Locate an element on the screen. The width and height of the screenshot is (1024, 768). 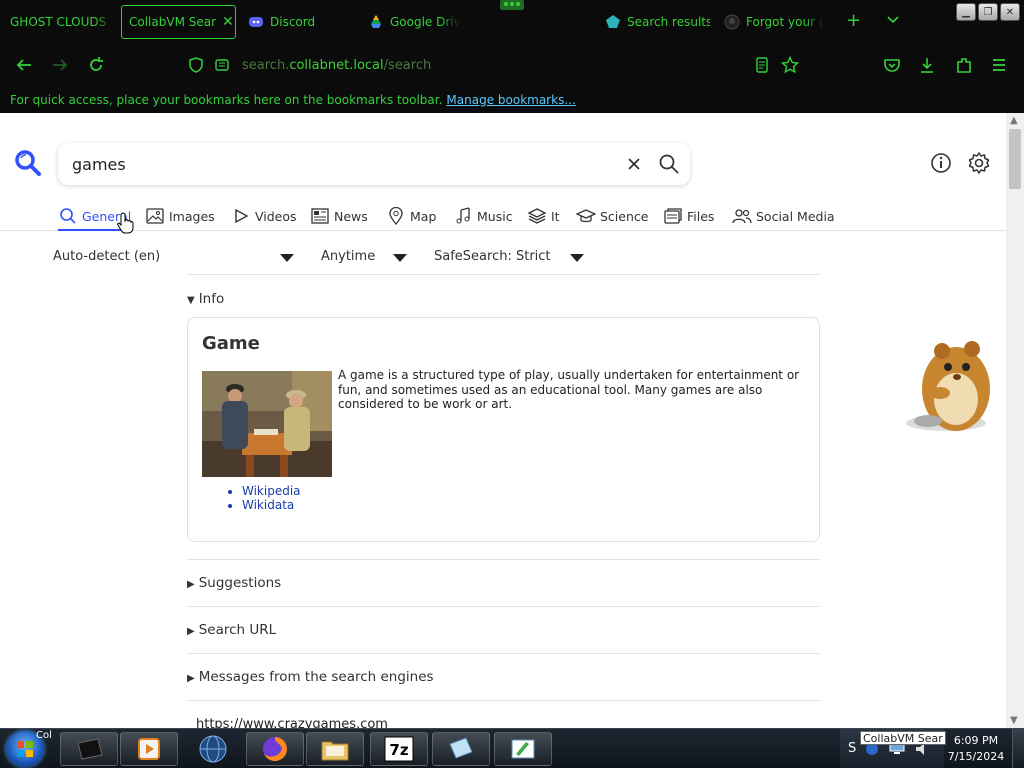
hand-cursor-icon is located at coordinates (125, 223).